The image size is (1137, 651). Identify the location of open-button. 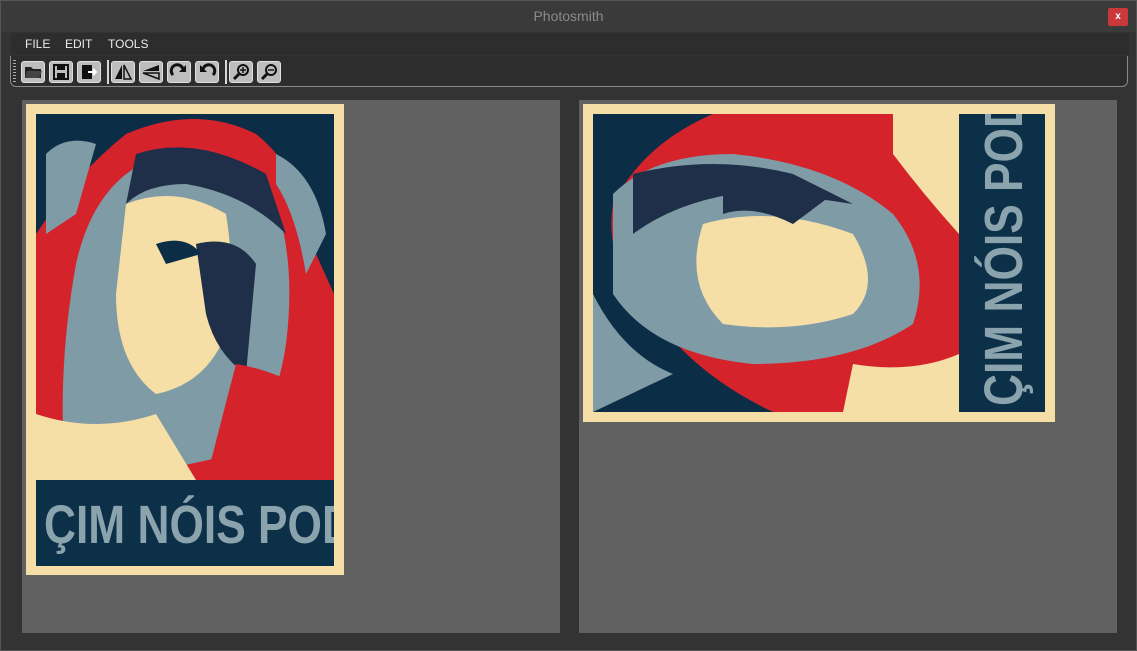
(33, 72).